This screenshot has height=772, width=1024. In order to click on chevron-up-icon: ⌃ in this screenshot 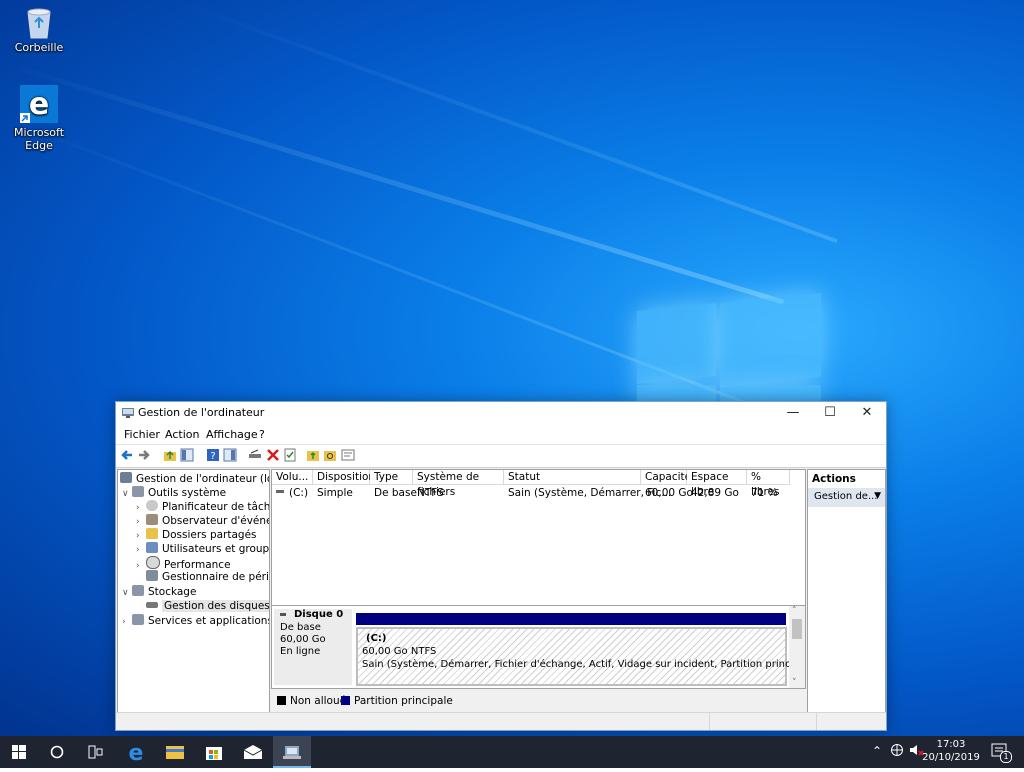, I will do `click(877, 751)`.